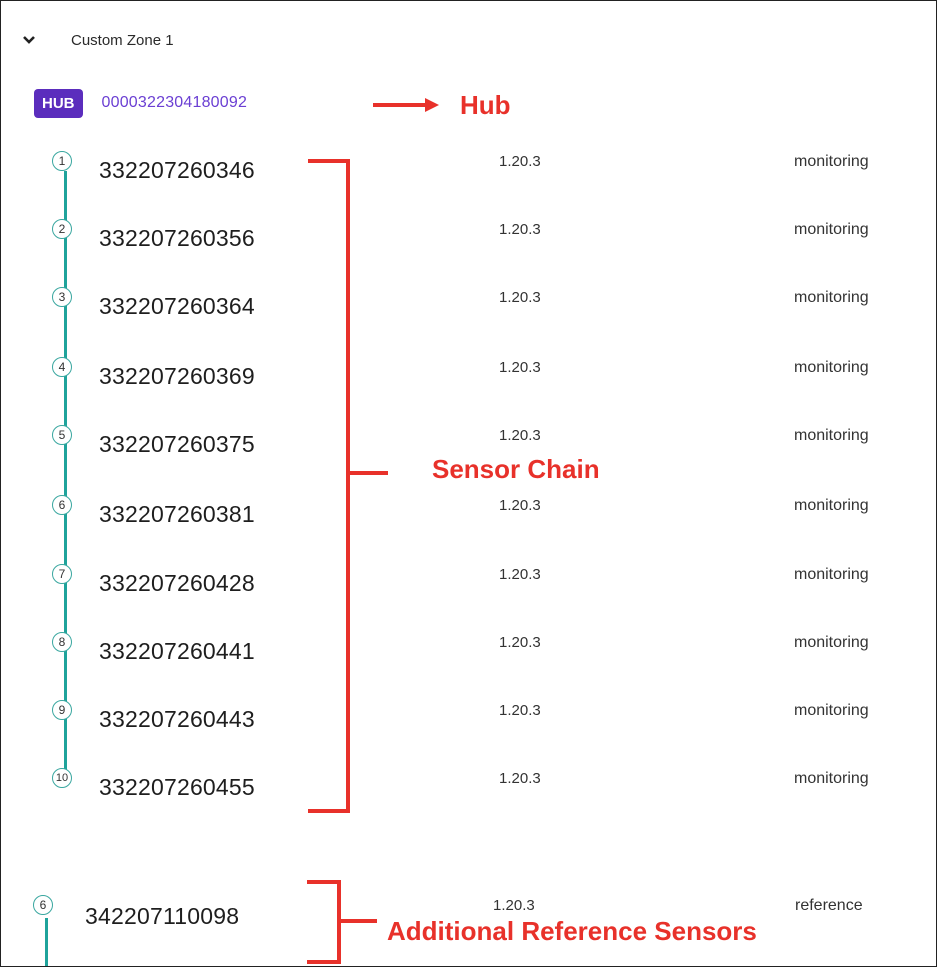 This screenshot has height=967, width=937. Describe the element at coordinates (406, 105) in the screenshot. I see `hub-arrow-icon` at that location.